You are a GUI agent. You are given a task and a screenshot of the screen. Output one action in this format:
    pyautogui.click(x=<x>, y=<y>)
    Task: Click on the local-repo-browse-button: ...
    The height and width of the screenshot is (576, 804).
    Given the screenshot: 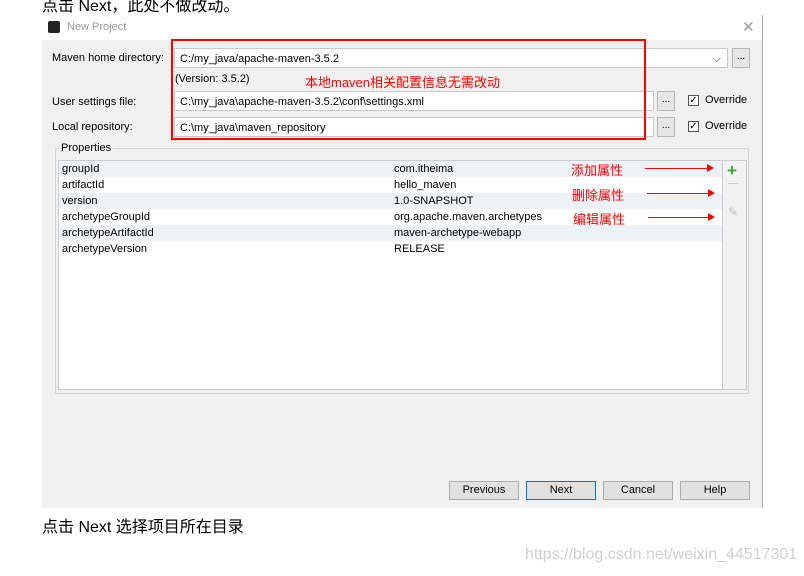 What is the action you would take?
    pyautogui.click(x=666, y=127)
    